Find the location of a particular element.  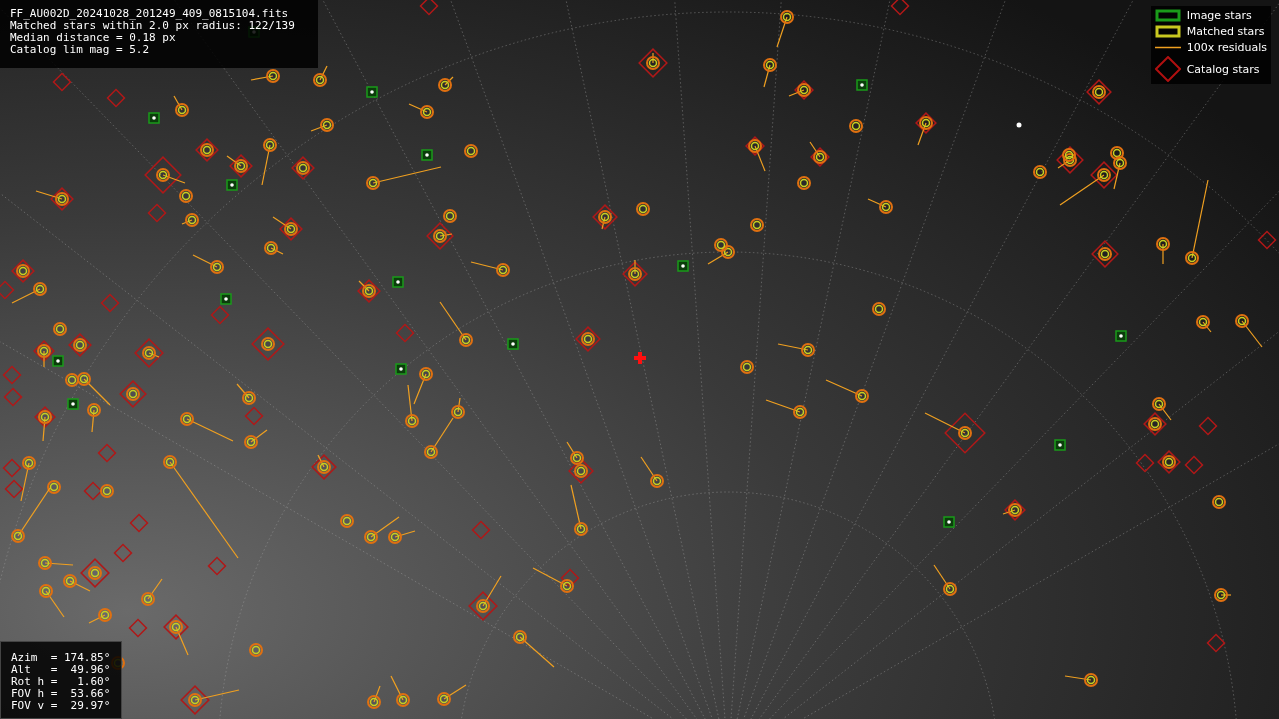

pointing-text: Rot h = 1.60° is located at coordinates (61, 682).